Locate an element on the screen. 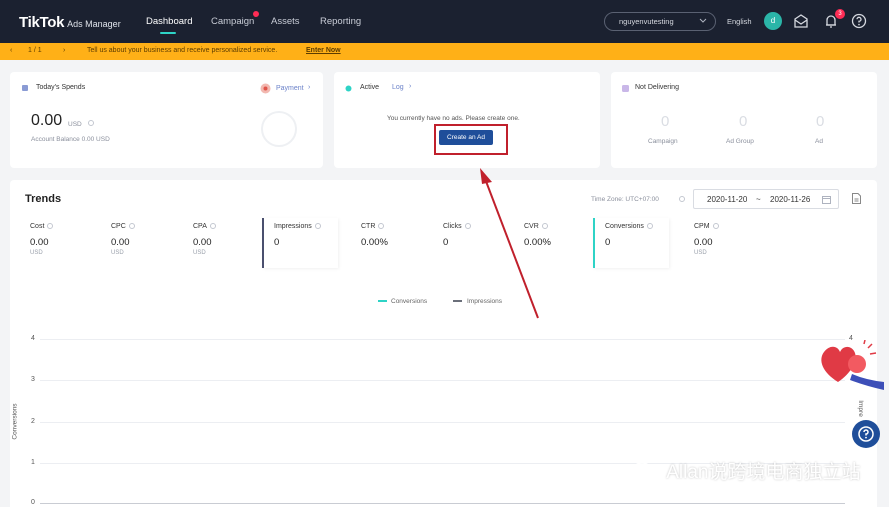  legend-swatch-conversions is located at coordinates (382, 301).